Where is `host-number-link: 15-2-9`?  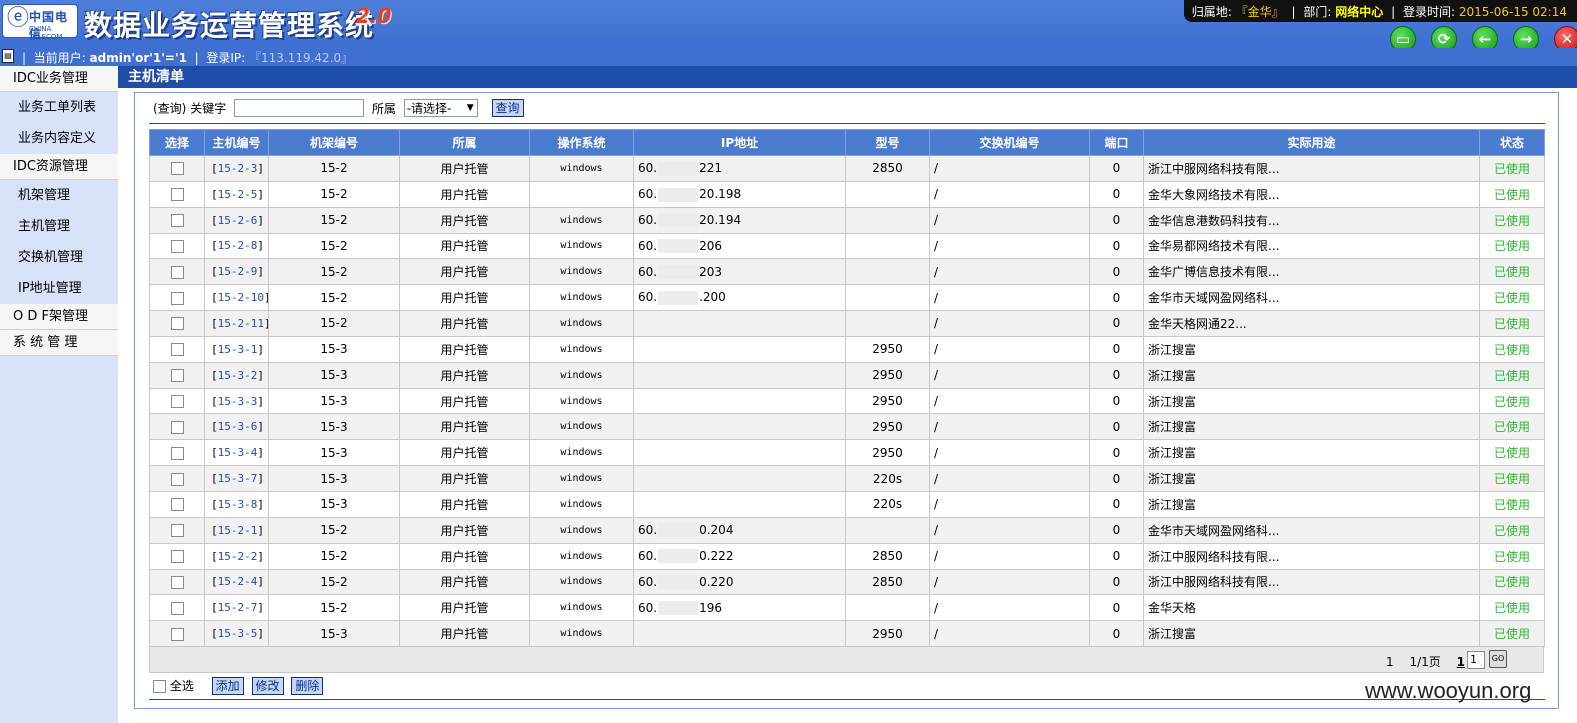
host-number-link: 15-2-9 is located at coordinates (238, 271).